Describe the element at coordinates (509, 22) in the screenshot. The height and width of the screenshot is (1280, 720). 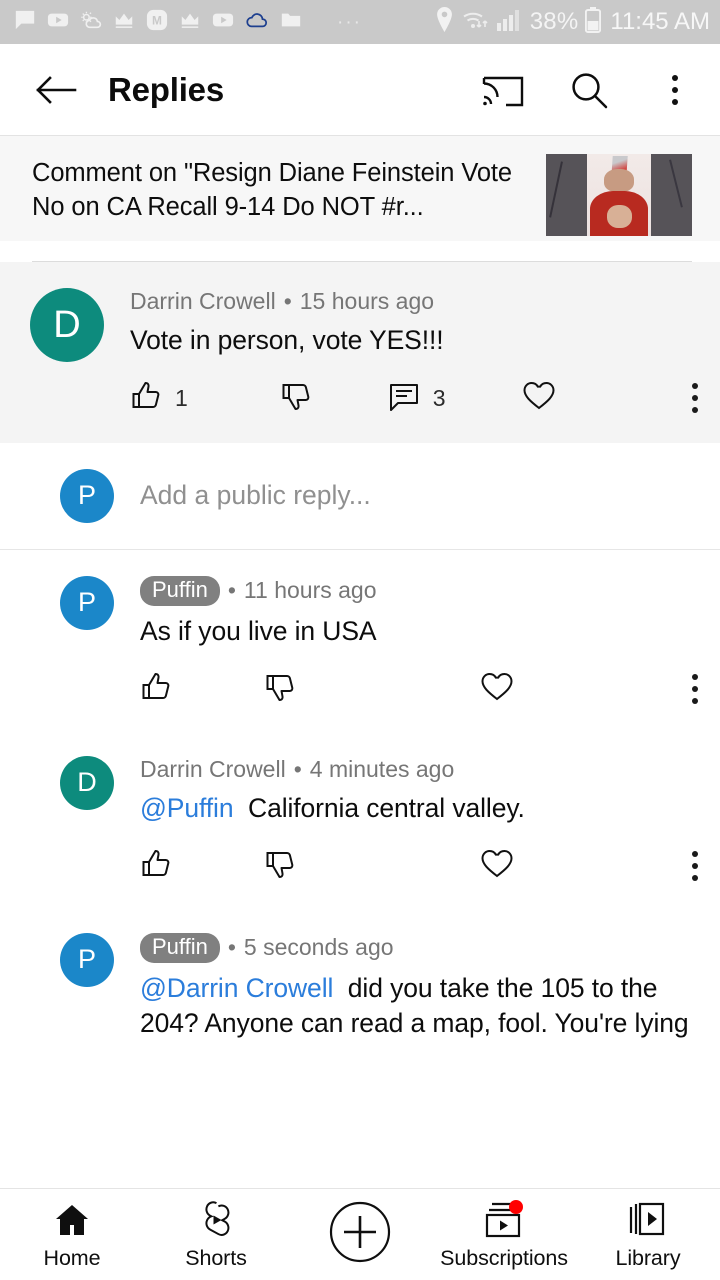
I see `signal-bars-icon` at that location.